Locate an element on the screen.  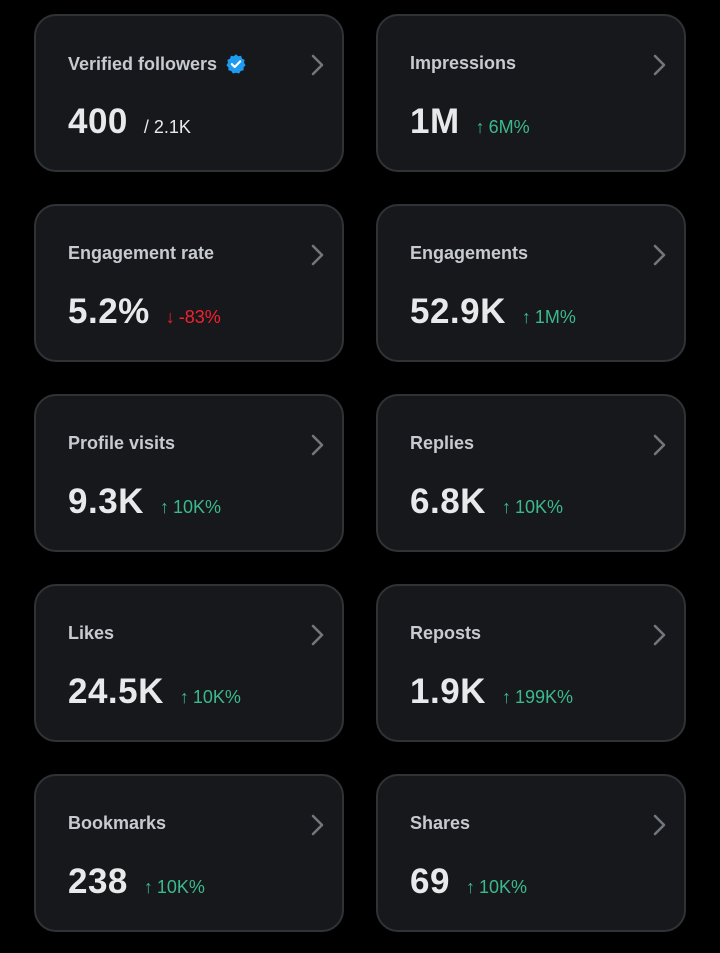
card-title-row: Bookmarks is located at coordinates (117, 823).